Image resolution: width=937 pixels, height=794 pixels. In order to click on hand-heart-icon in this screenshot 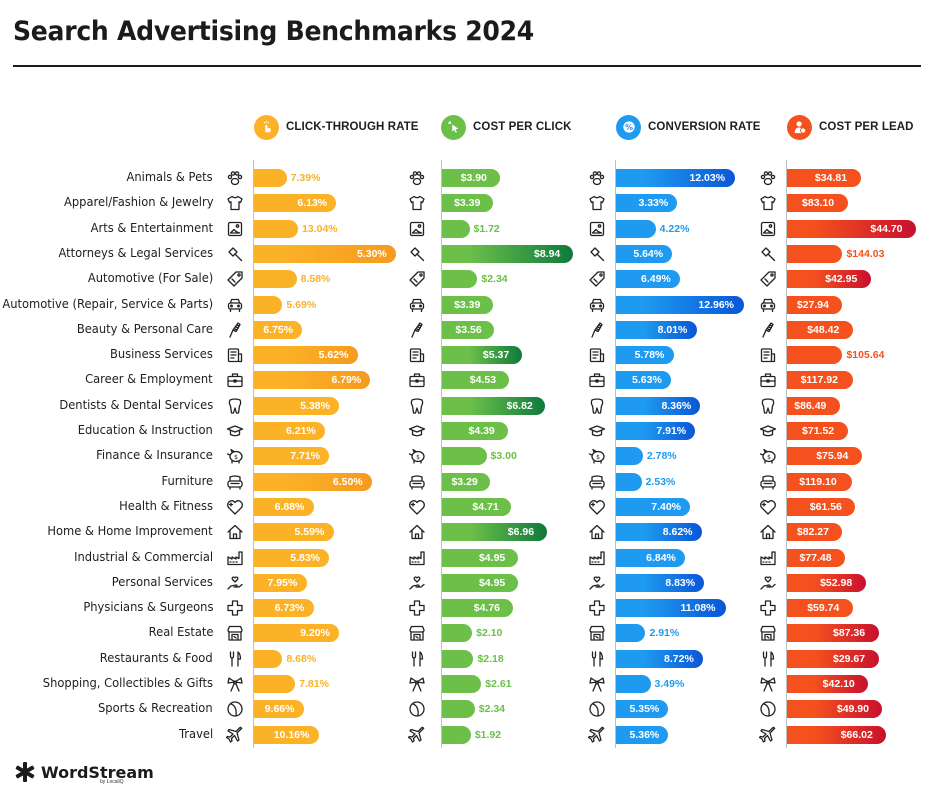, I will do `click(235, 583)`.